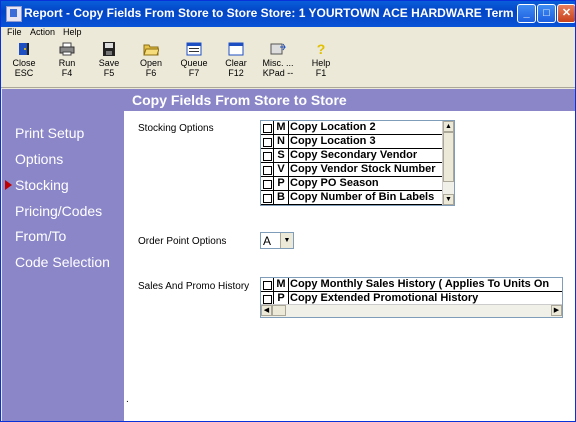 The height and width of the screenshot is (422, 576). Describe the element at coordinates (176, 128) in the screenshot. I see `stocking-options-label: Stocking Options` at that location.